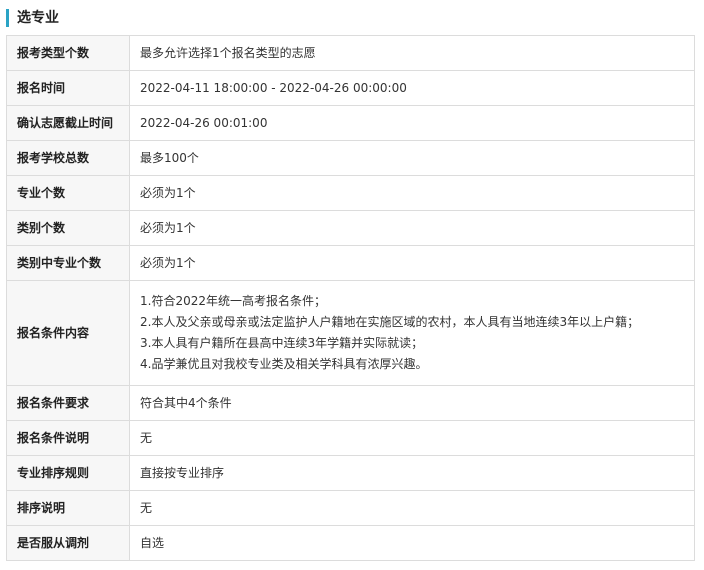 This screenshot has width=704, height=570. I want to click on table-row: 专业排序规则 直接按专业排序, so click(350, 473).